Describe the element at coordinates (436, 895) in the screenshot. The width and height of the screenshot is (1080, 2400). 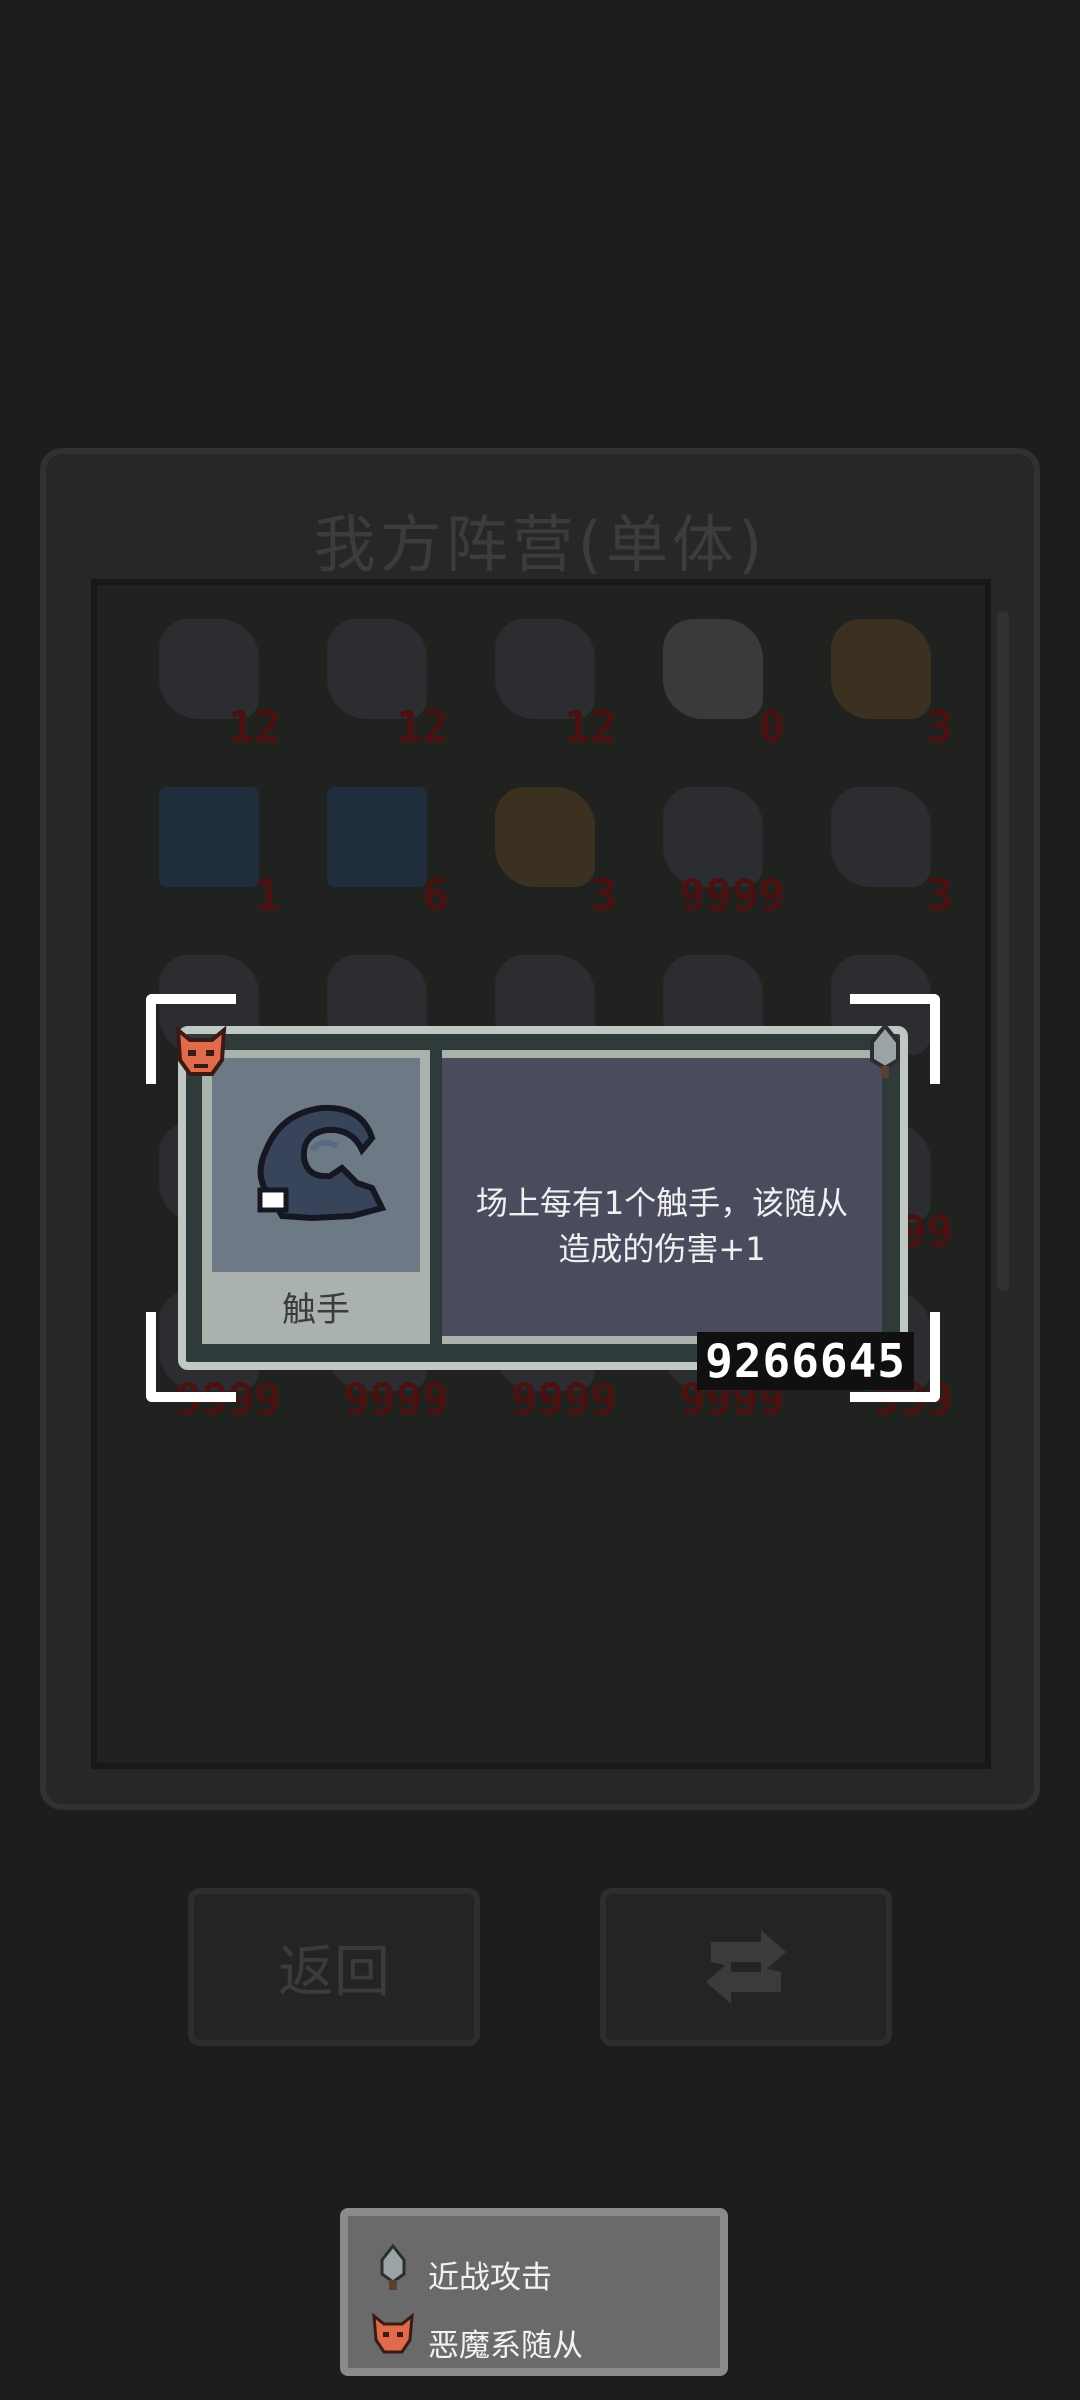
I see `unit-count: 6` at that location.